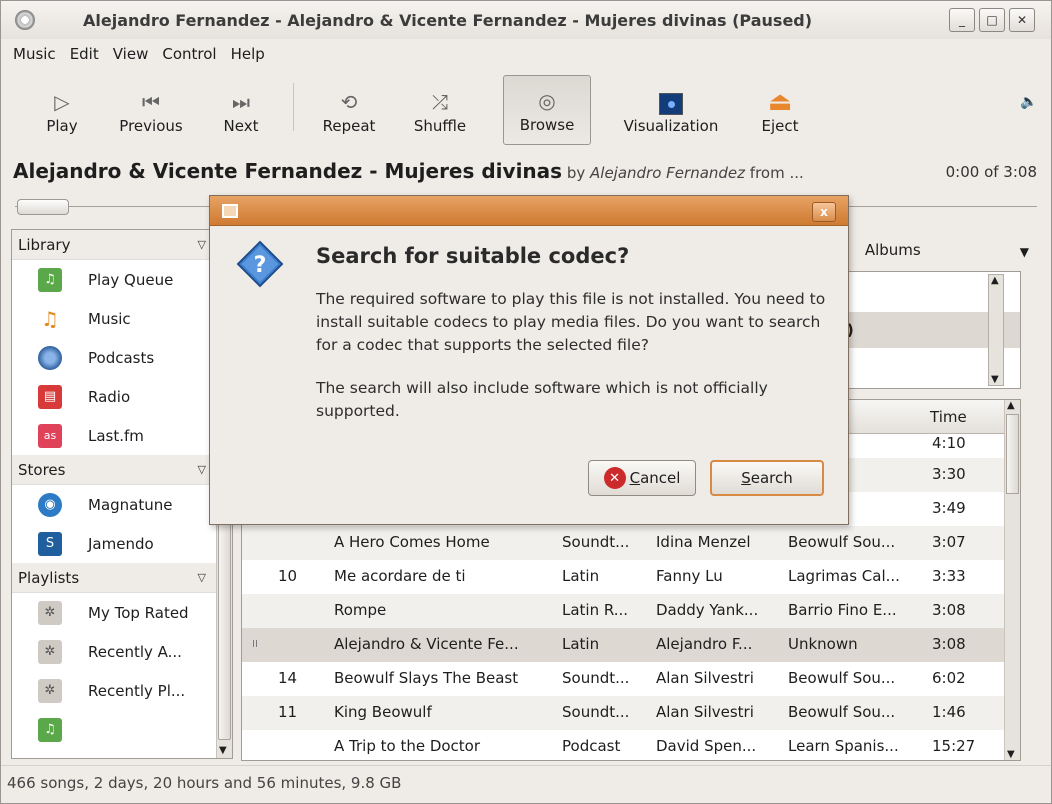  I want to click on library-header: Library ▽, so click(122, 245).